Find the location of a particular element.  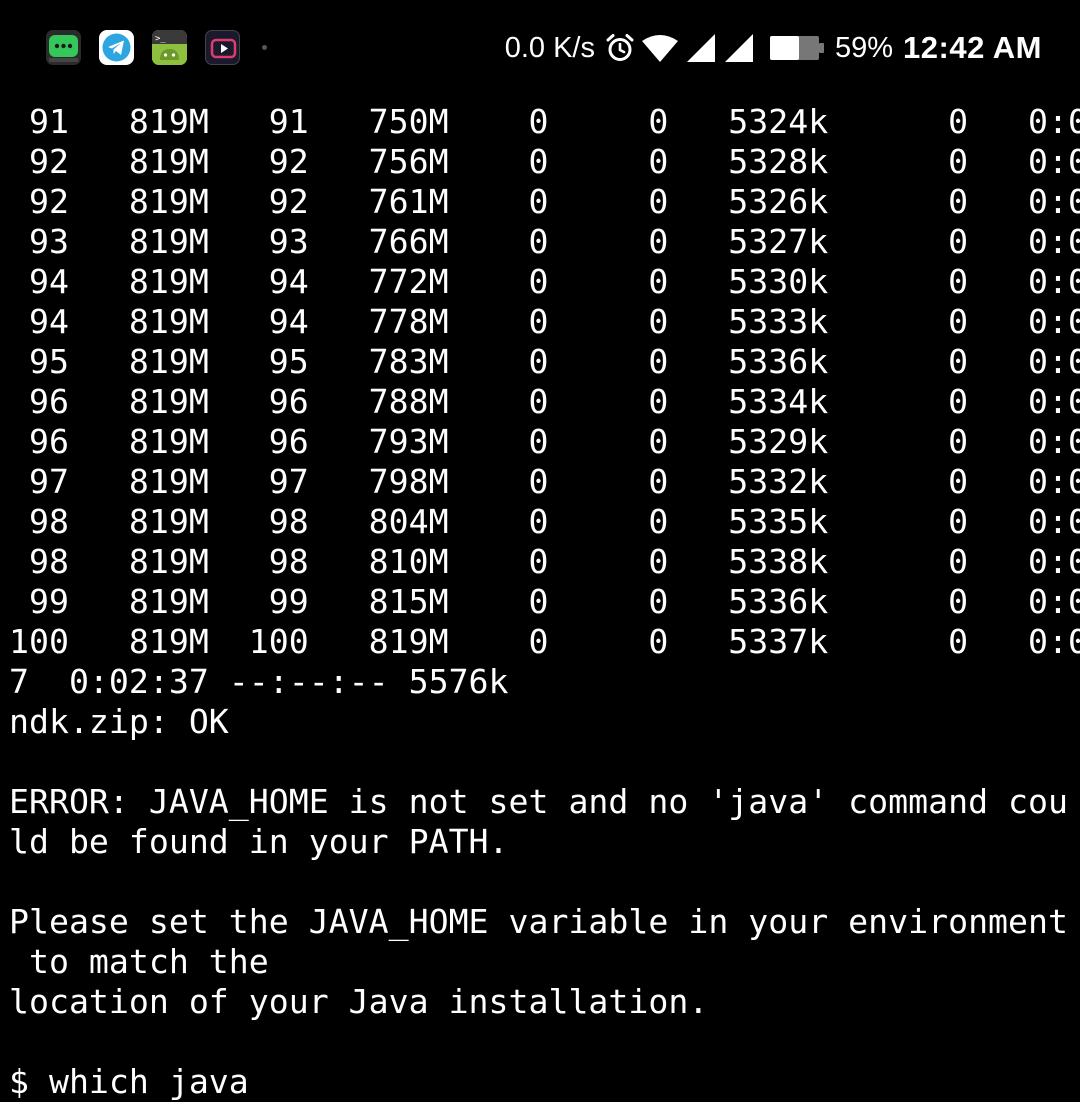

terminal-line: ld be found in your PATH. is located at coordinates (259, 841).